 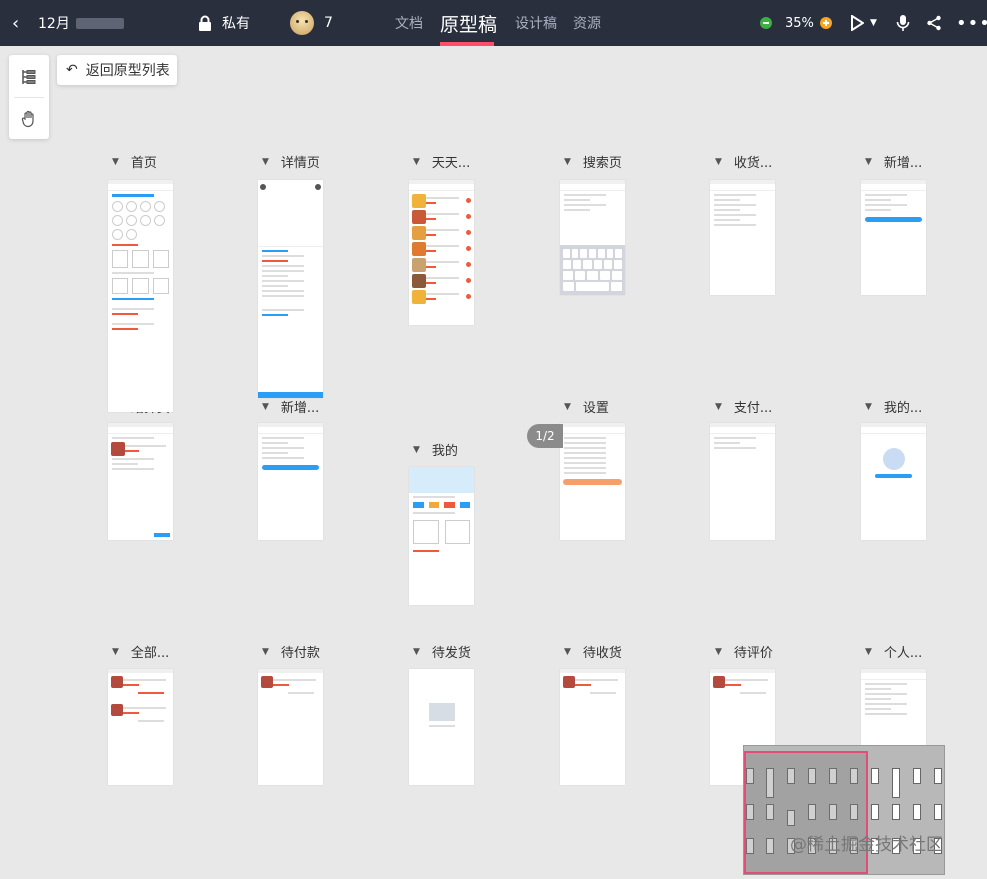 What do you see at coordinates (134, 161) in the screenshot?
I see `screen-label: ▼ 首页` at bounding box center [134, 161].